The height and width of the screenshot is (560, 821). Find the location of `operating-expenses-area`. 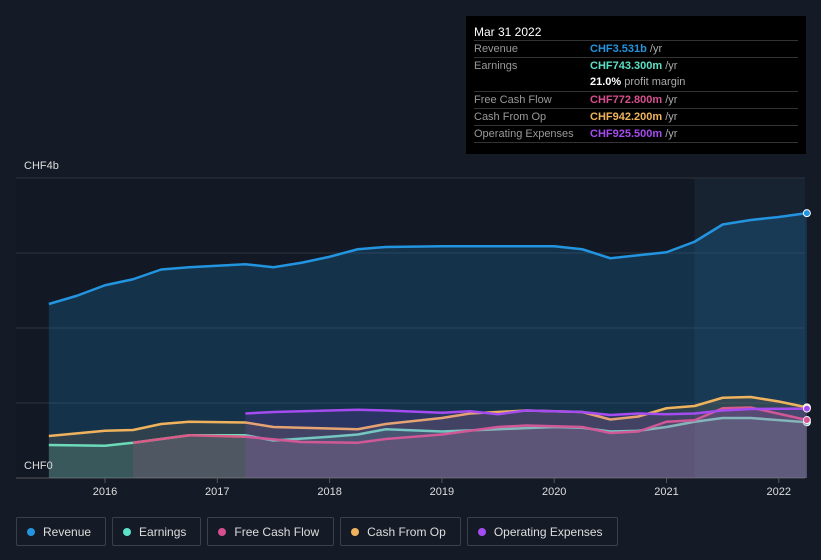

operating-expenses-area is located at coordinates (526, 443).